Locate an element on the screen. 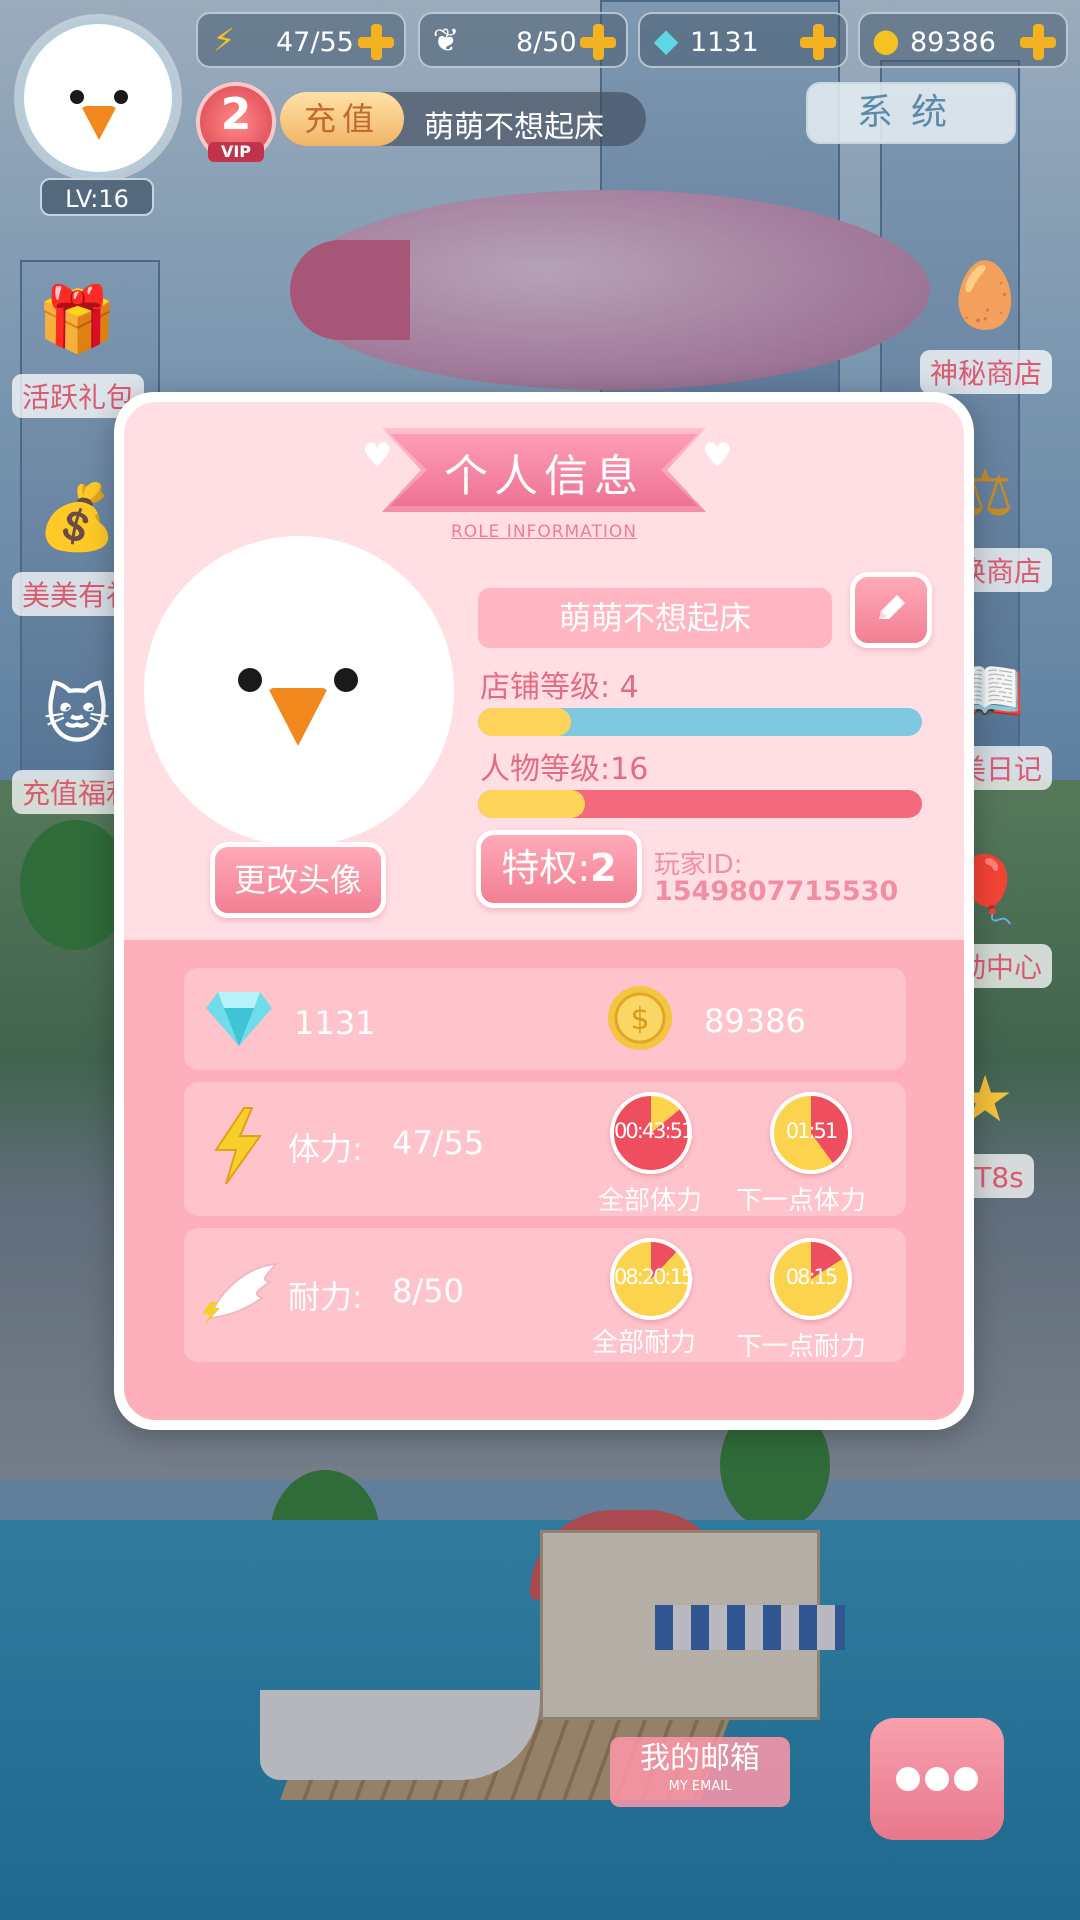 The height and width of the screenshot is (1920, 1080). add-coin-button is located at coordinates (1038, 42).